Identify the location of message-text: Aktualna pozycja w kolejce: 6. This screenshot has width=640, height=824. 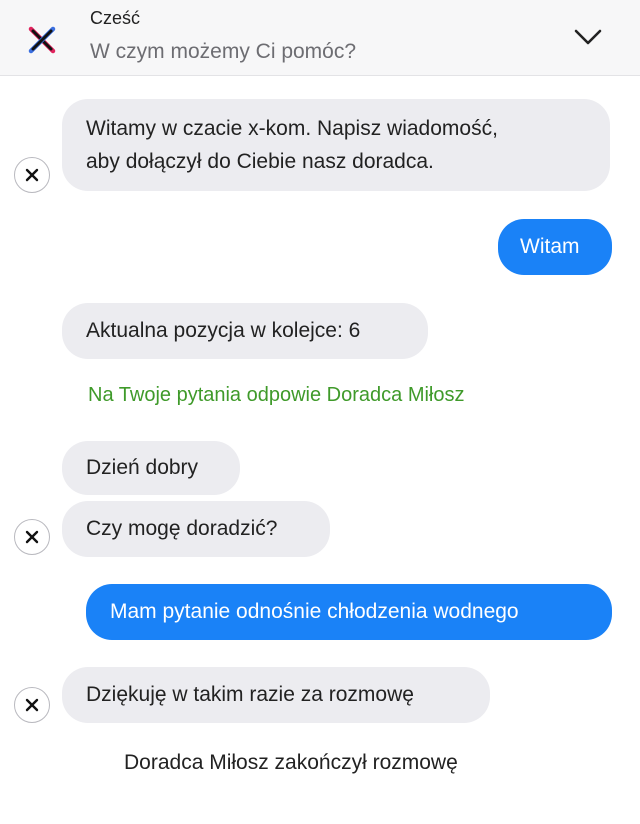
(223, 330).